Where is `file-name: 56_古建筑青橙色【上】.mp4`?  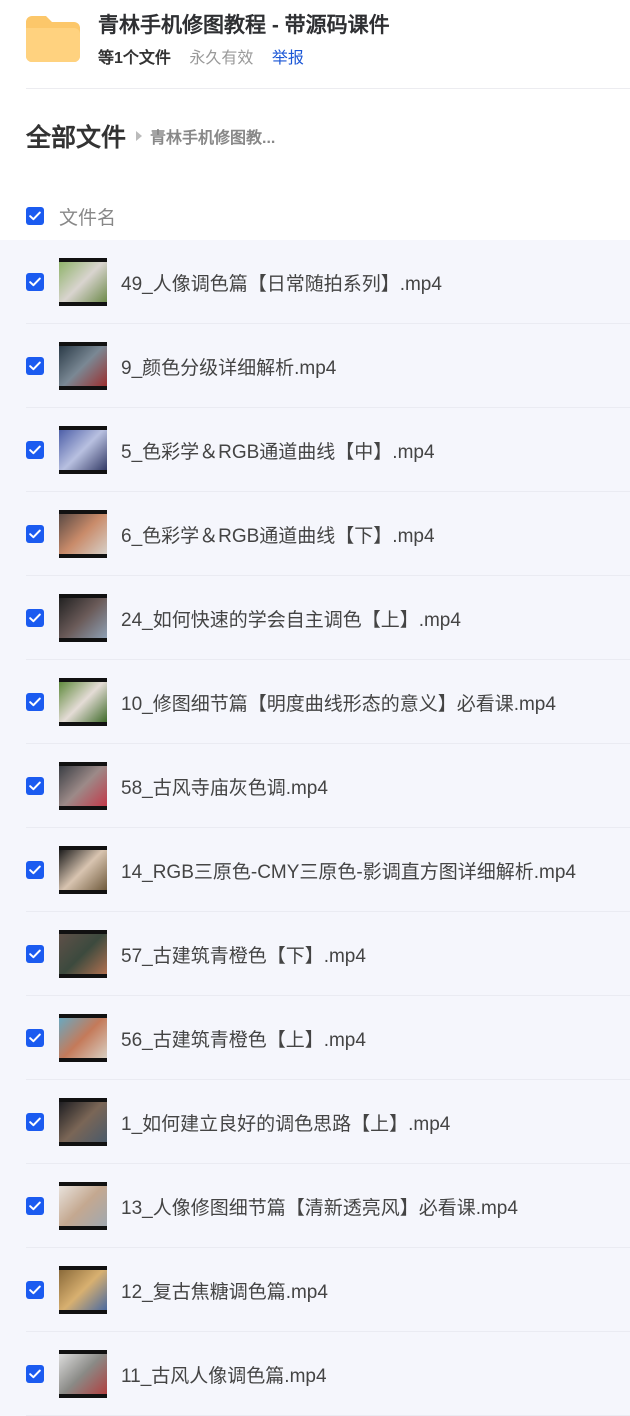
file-name: 56_古建筑青橙色【上】.mp4 is located at coordinates (243, 1040).